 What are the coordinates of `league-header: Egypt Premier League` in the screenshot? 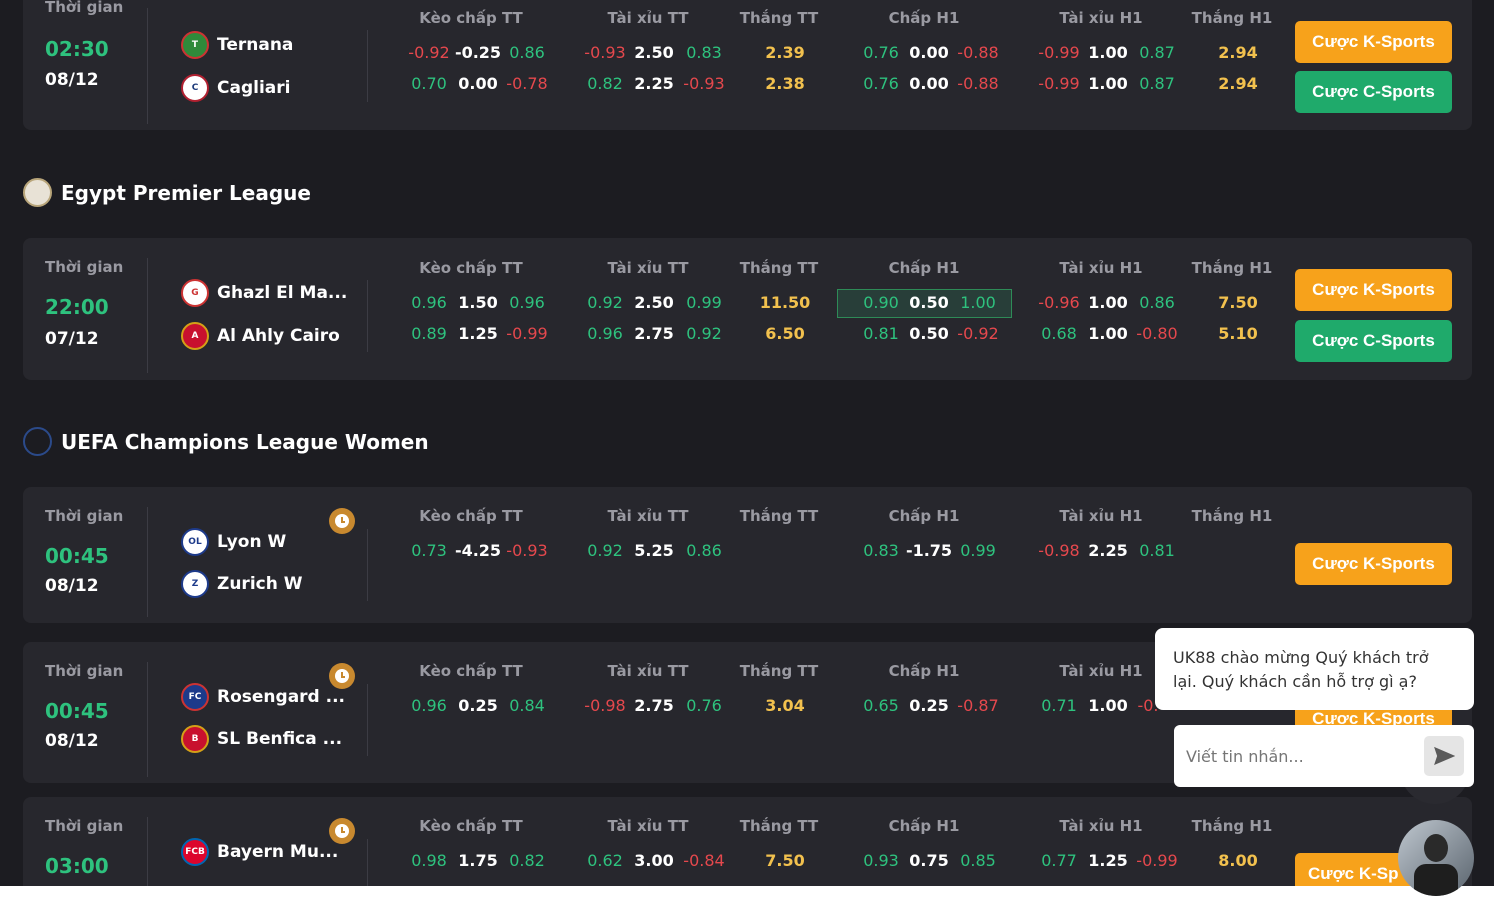 It's located at (167, 192).